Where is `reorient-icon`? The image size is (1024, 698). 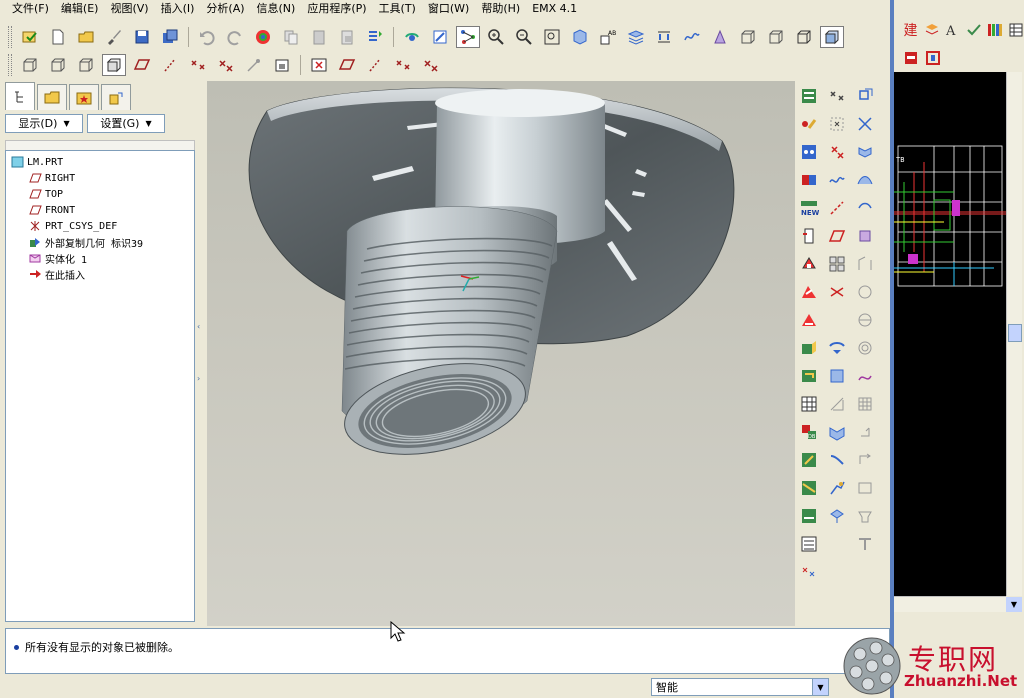
reorient-icon is located at coordinates (580, 37).